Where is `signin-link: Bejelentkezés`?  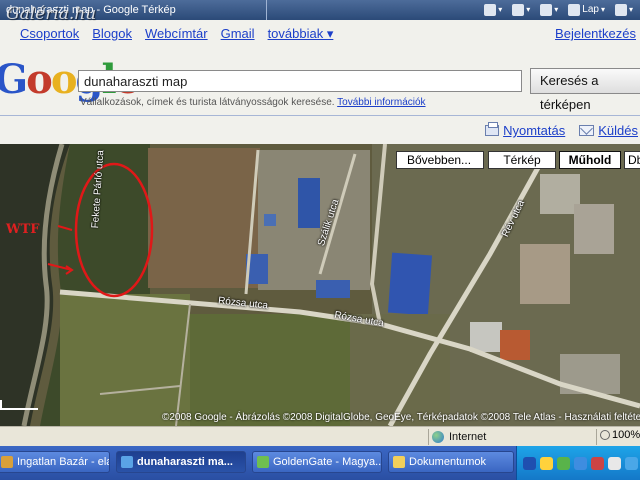
signin-link: Bejelentkezés is located at coordinates (595, 33).